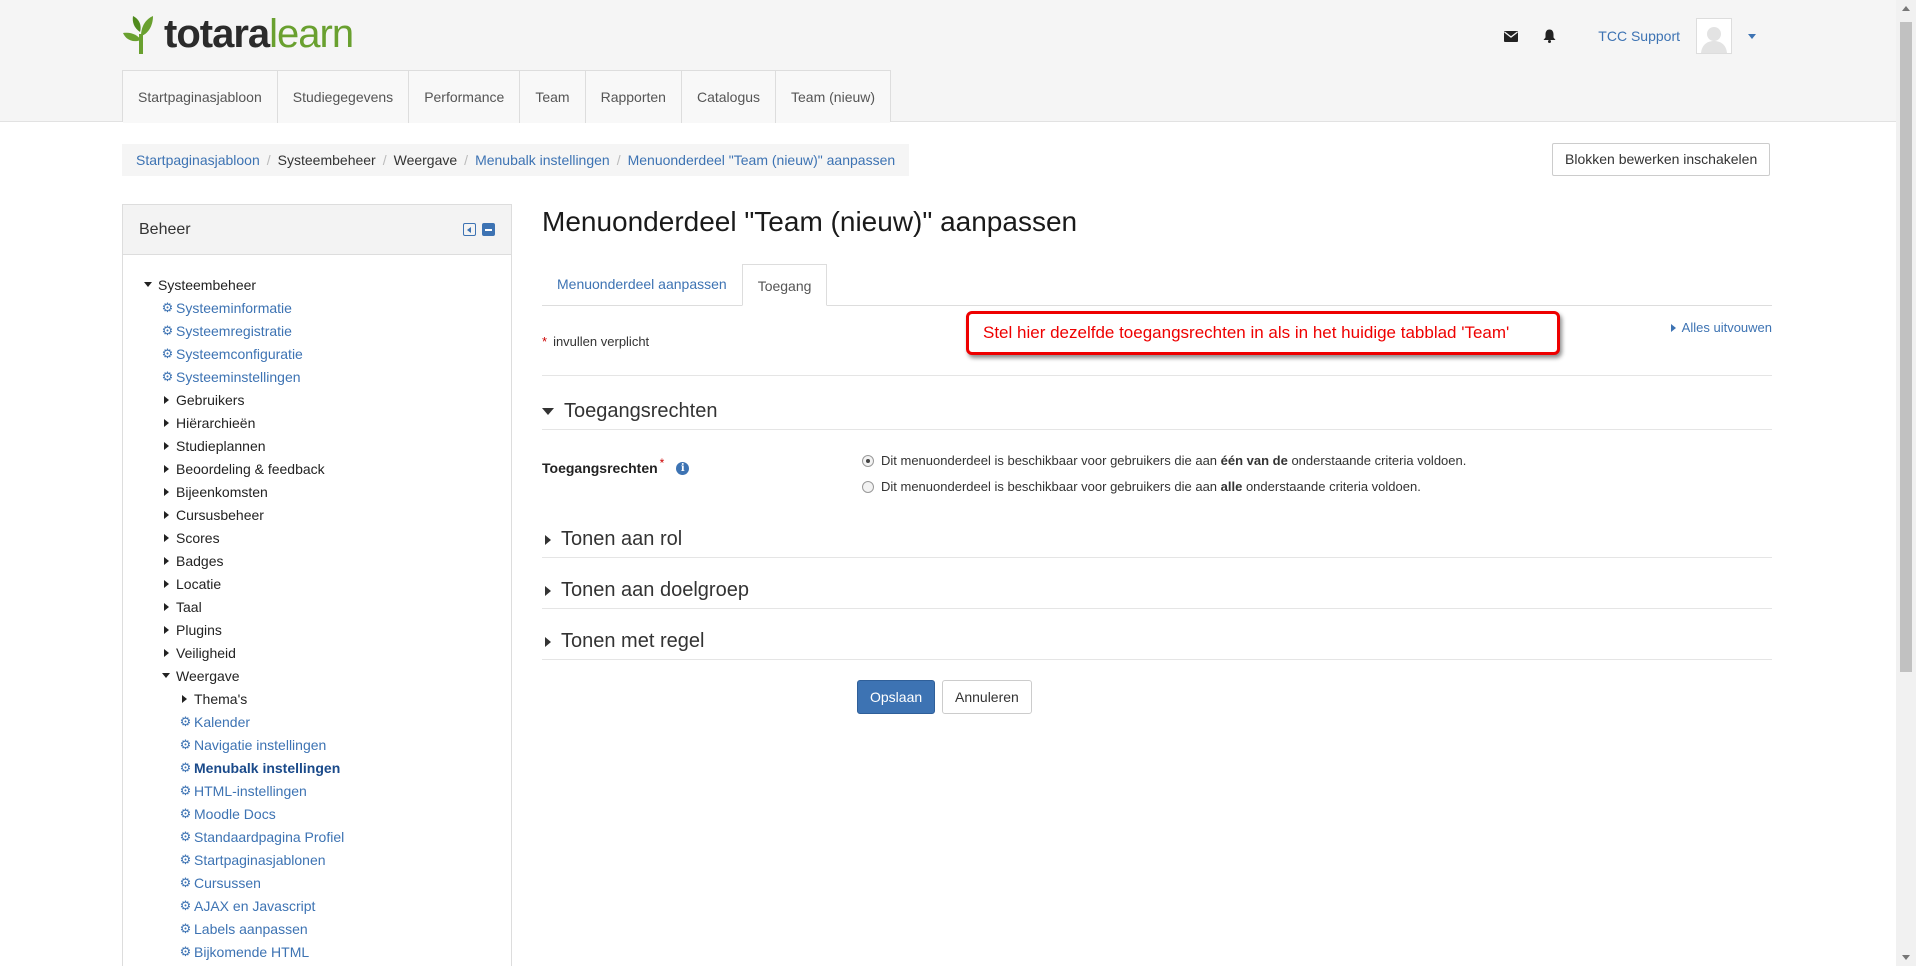 The height and width of the screenshot is (966, 1916). What do you see at coordinates (327, 675) in the screenshot?
I see `sidebar-item-weergave: Weergave` at bounding box center [327, 675].